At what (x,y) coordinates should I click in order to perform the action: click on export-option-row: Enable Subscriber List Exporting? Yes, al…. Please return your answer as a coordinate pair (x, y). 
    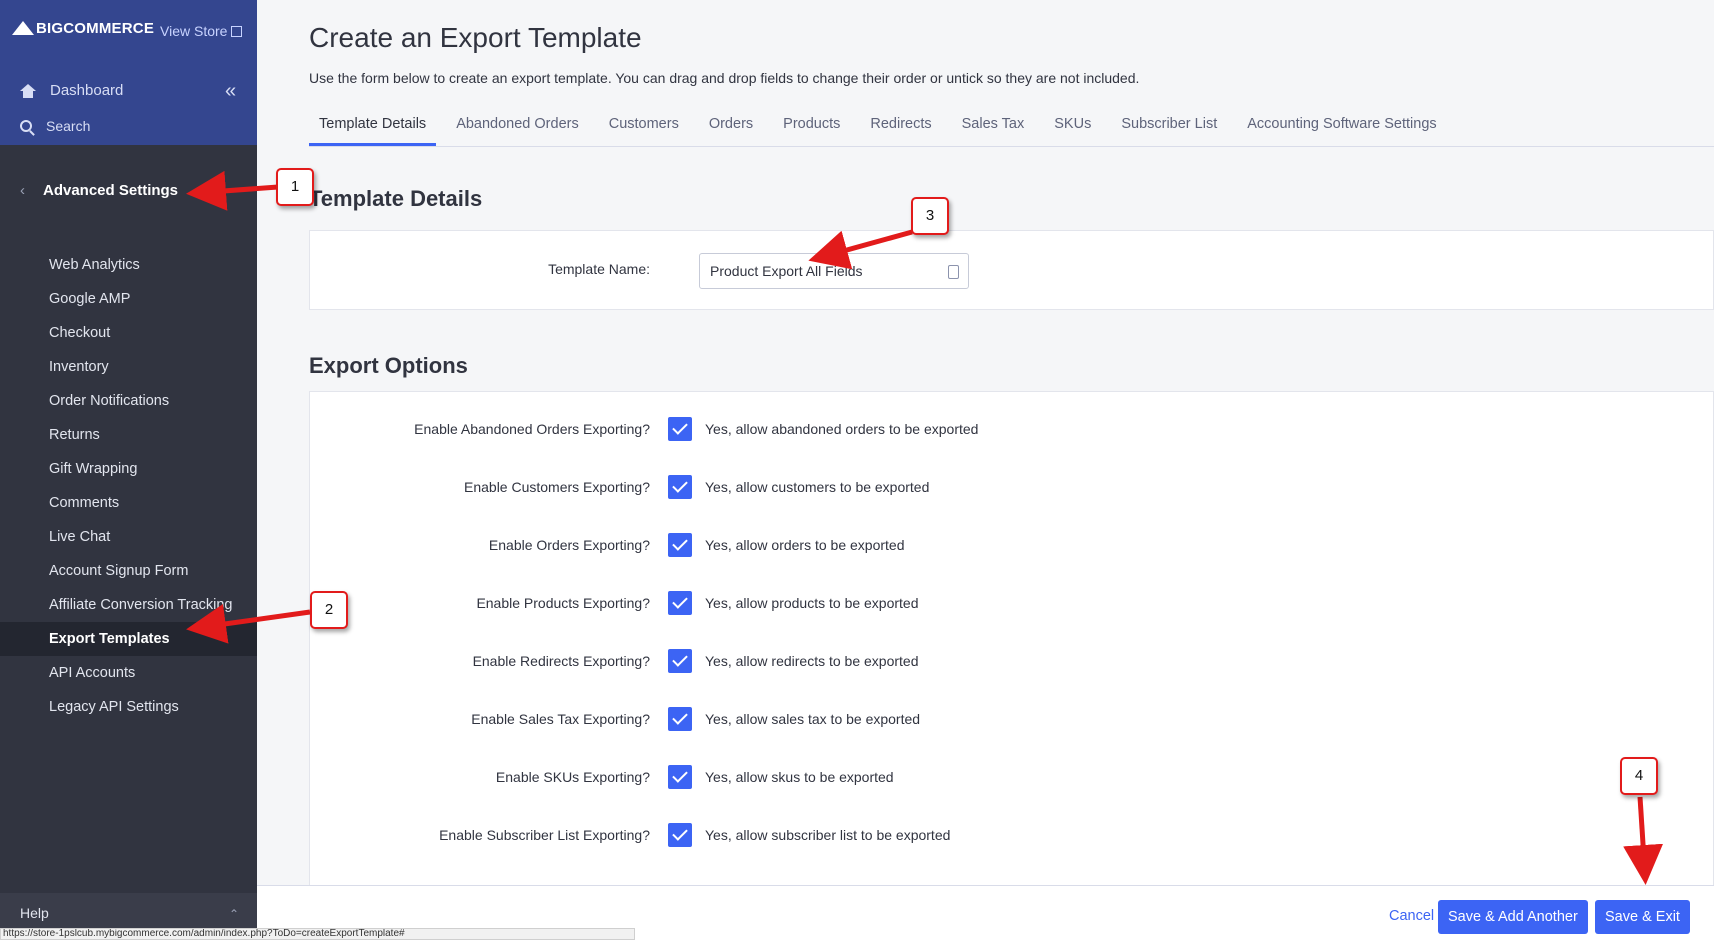
    Looking at the image, I should click on (1012, 836).